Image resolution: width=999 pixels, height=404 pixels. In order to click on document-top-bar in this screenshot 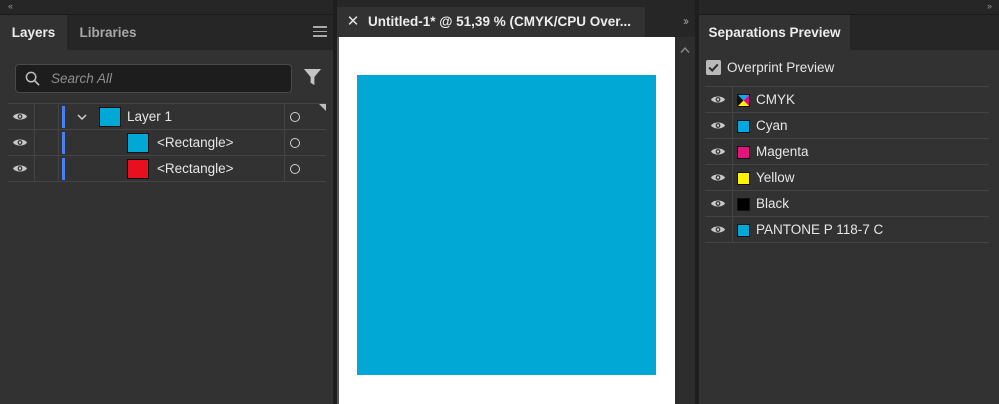, I will do `click(516, 3)`.